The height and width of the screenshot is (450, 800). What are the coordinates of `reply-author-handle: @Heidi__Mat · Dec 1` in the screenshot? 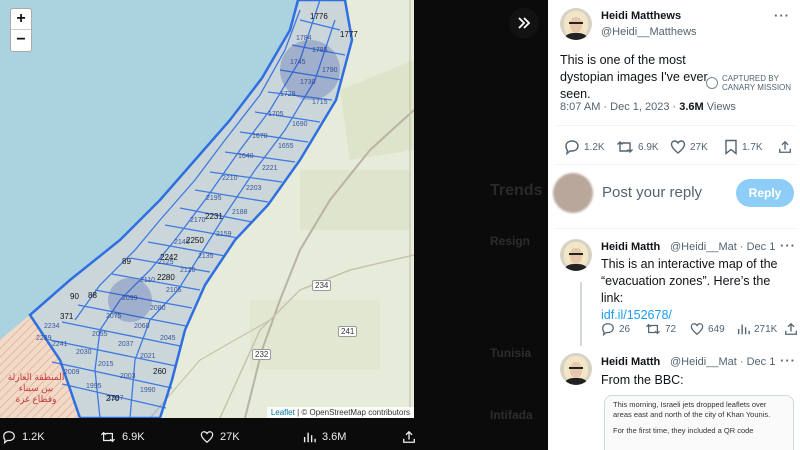 It's located at (722, 247).